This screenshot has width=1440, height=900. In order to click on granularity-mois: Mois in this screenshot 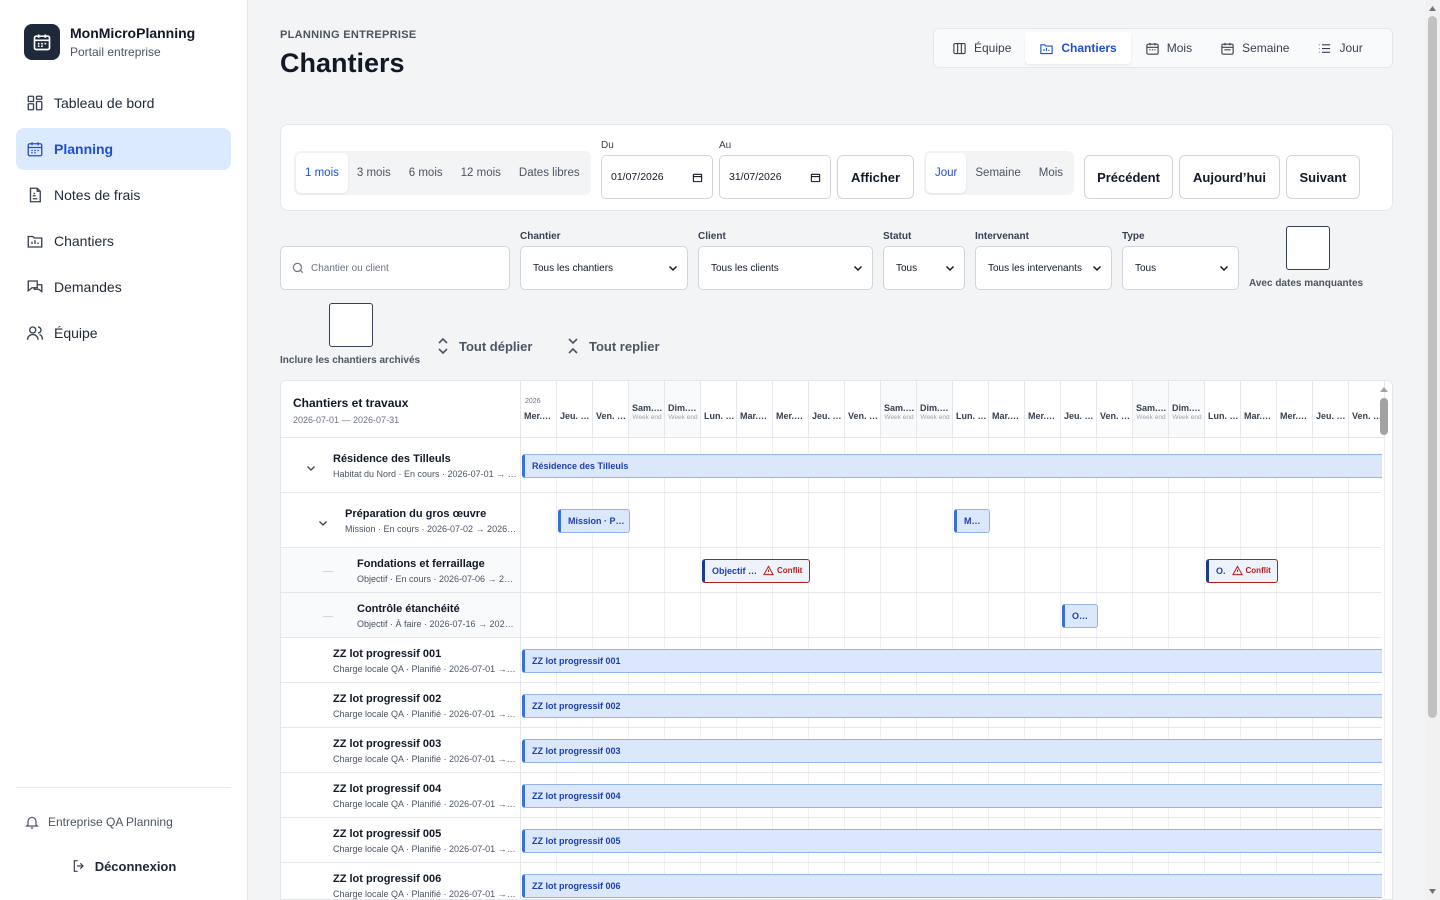, I will do `click(1051, 173)`.